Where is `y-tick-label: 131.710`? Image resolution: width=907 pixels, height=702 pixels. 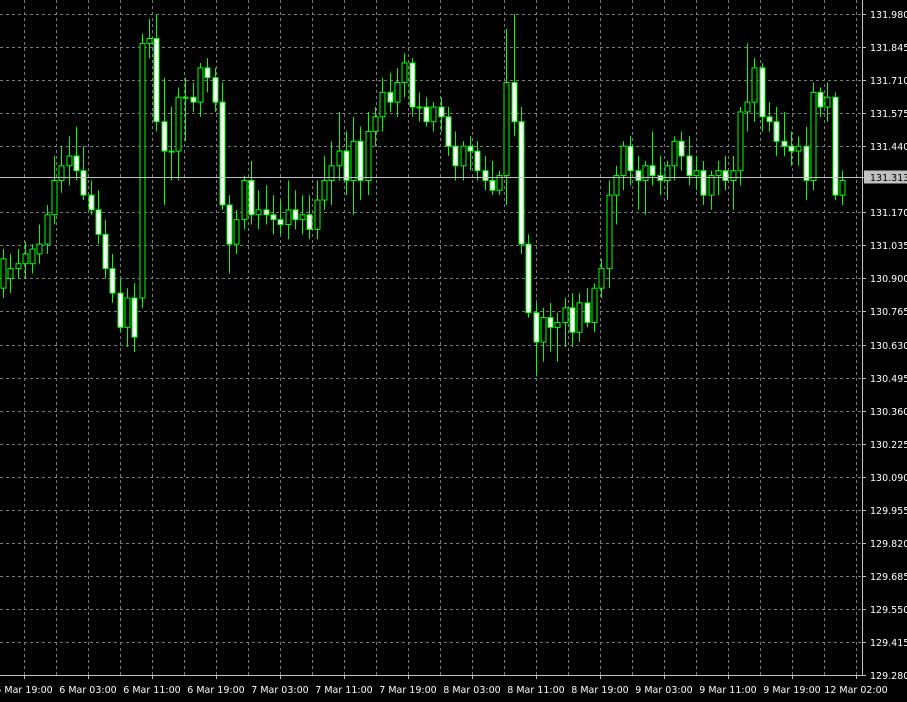 y-tick-label: 131.710 is located at coordinates (888, 81).